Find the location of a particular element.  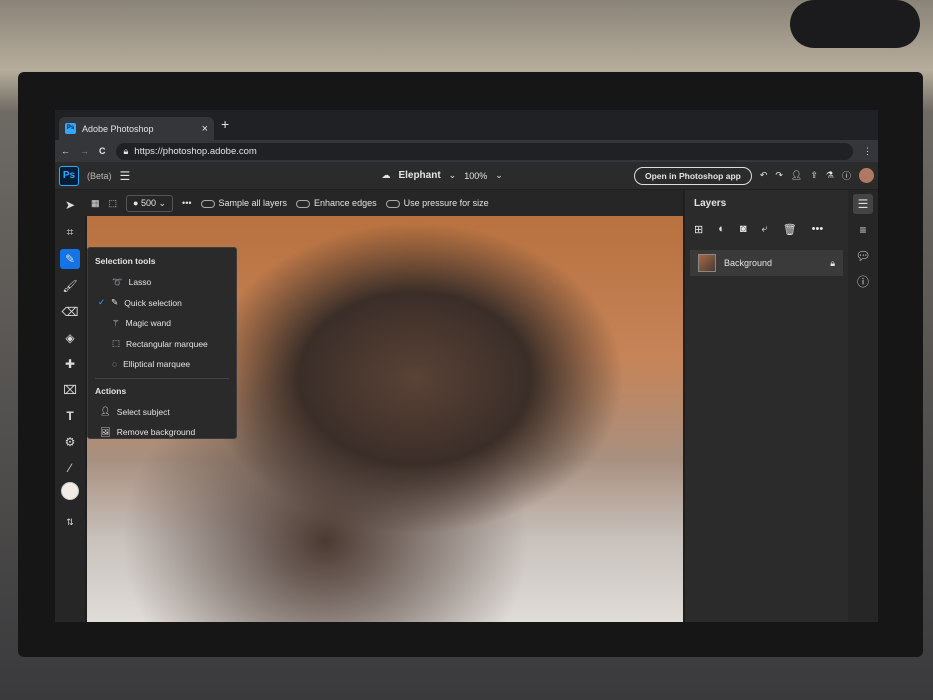

paint-bucket-icon: ◈ is located at coordinates (70, 338).